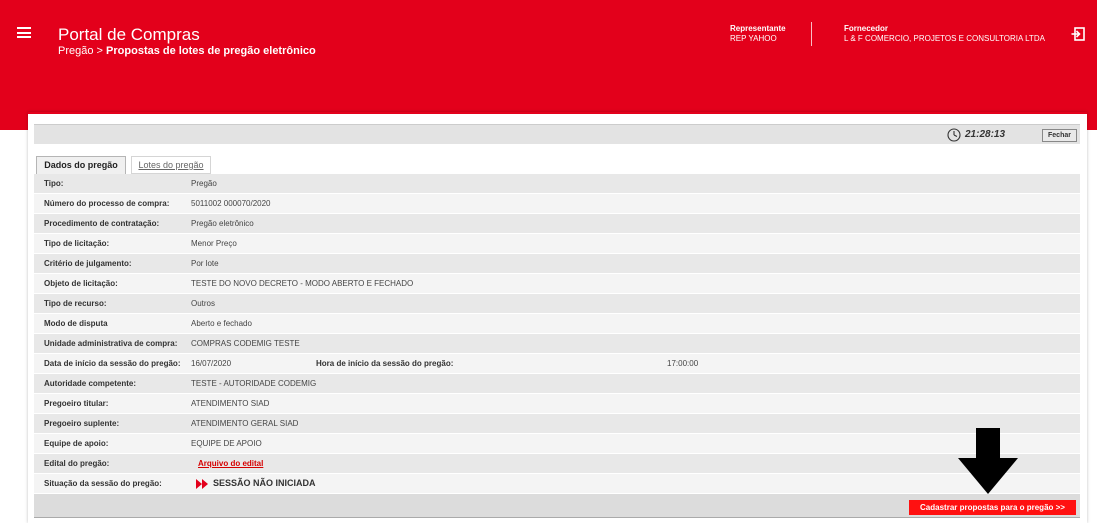 Image resolution: width=1097 pixels, height=523 pixels. Describe the element at coordinates (683, 363) in the screenshot. I see `hora-inicio-value: 17:00:00` at that location.